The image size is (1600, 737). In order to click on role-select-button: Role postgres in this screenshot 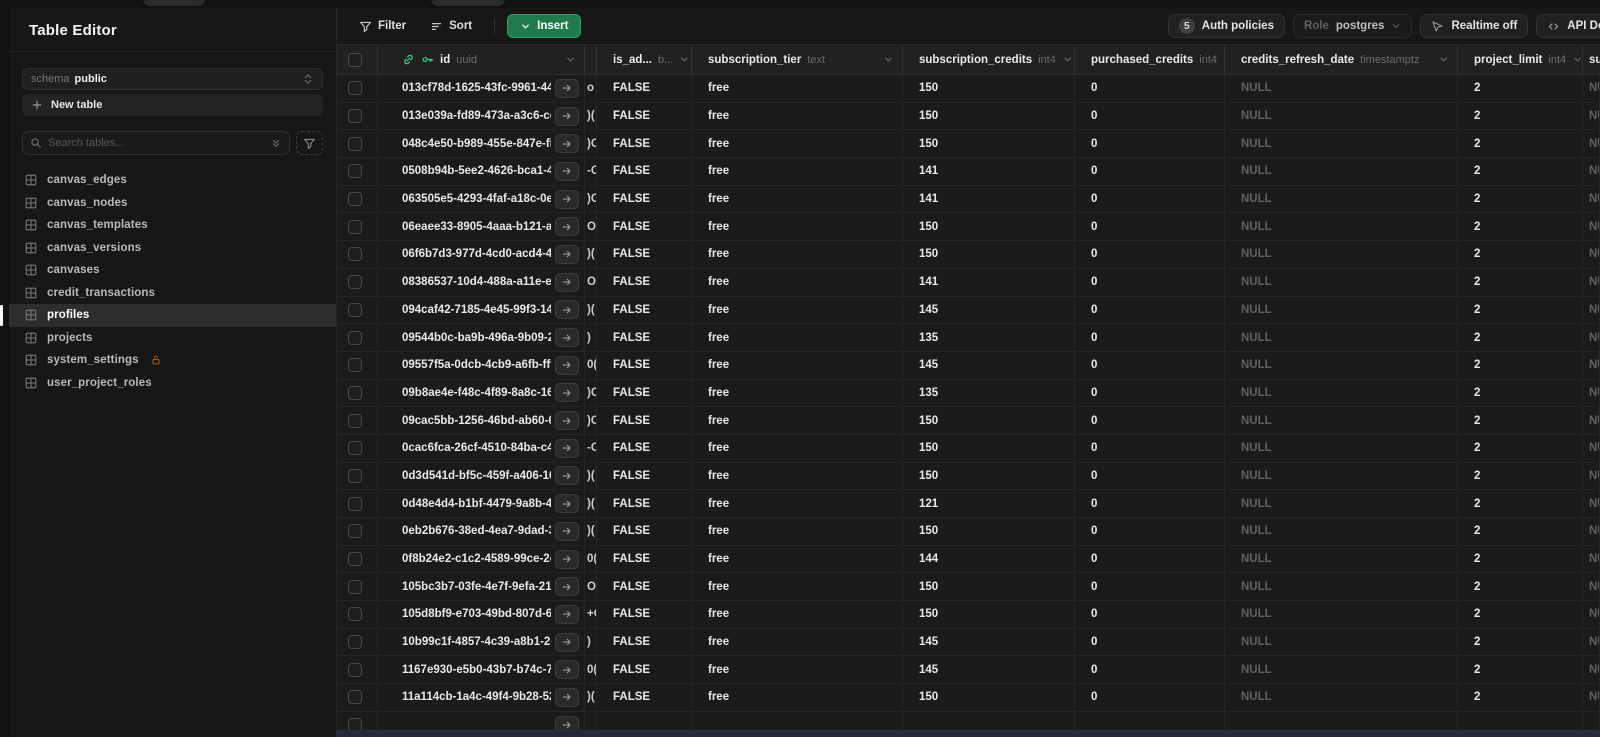, I will do `click(1352, 26)`.